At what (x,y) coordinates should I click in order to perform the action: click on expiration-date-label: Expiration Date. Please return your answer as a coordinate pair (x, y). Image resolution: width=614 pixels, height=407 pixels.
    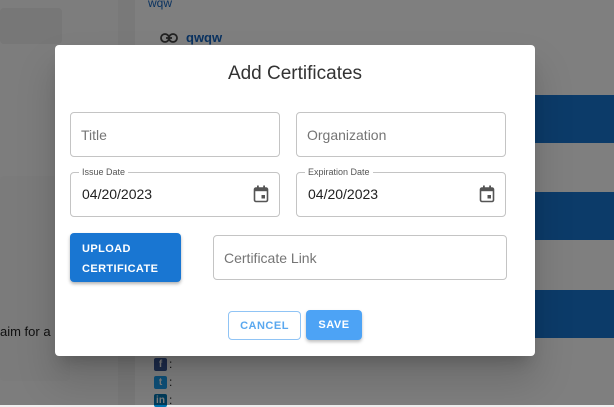
    Looking at the image, I should click on (339, 172).